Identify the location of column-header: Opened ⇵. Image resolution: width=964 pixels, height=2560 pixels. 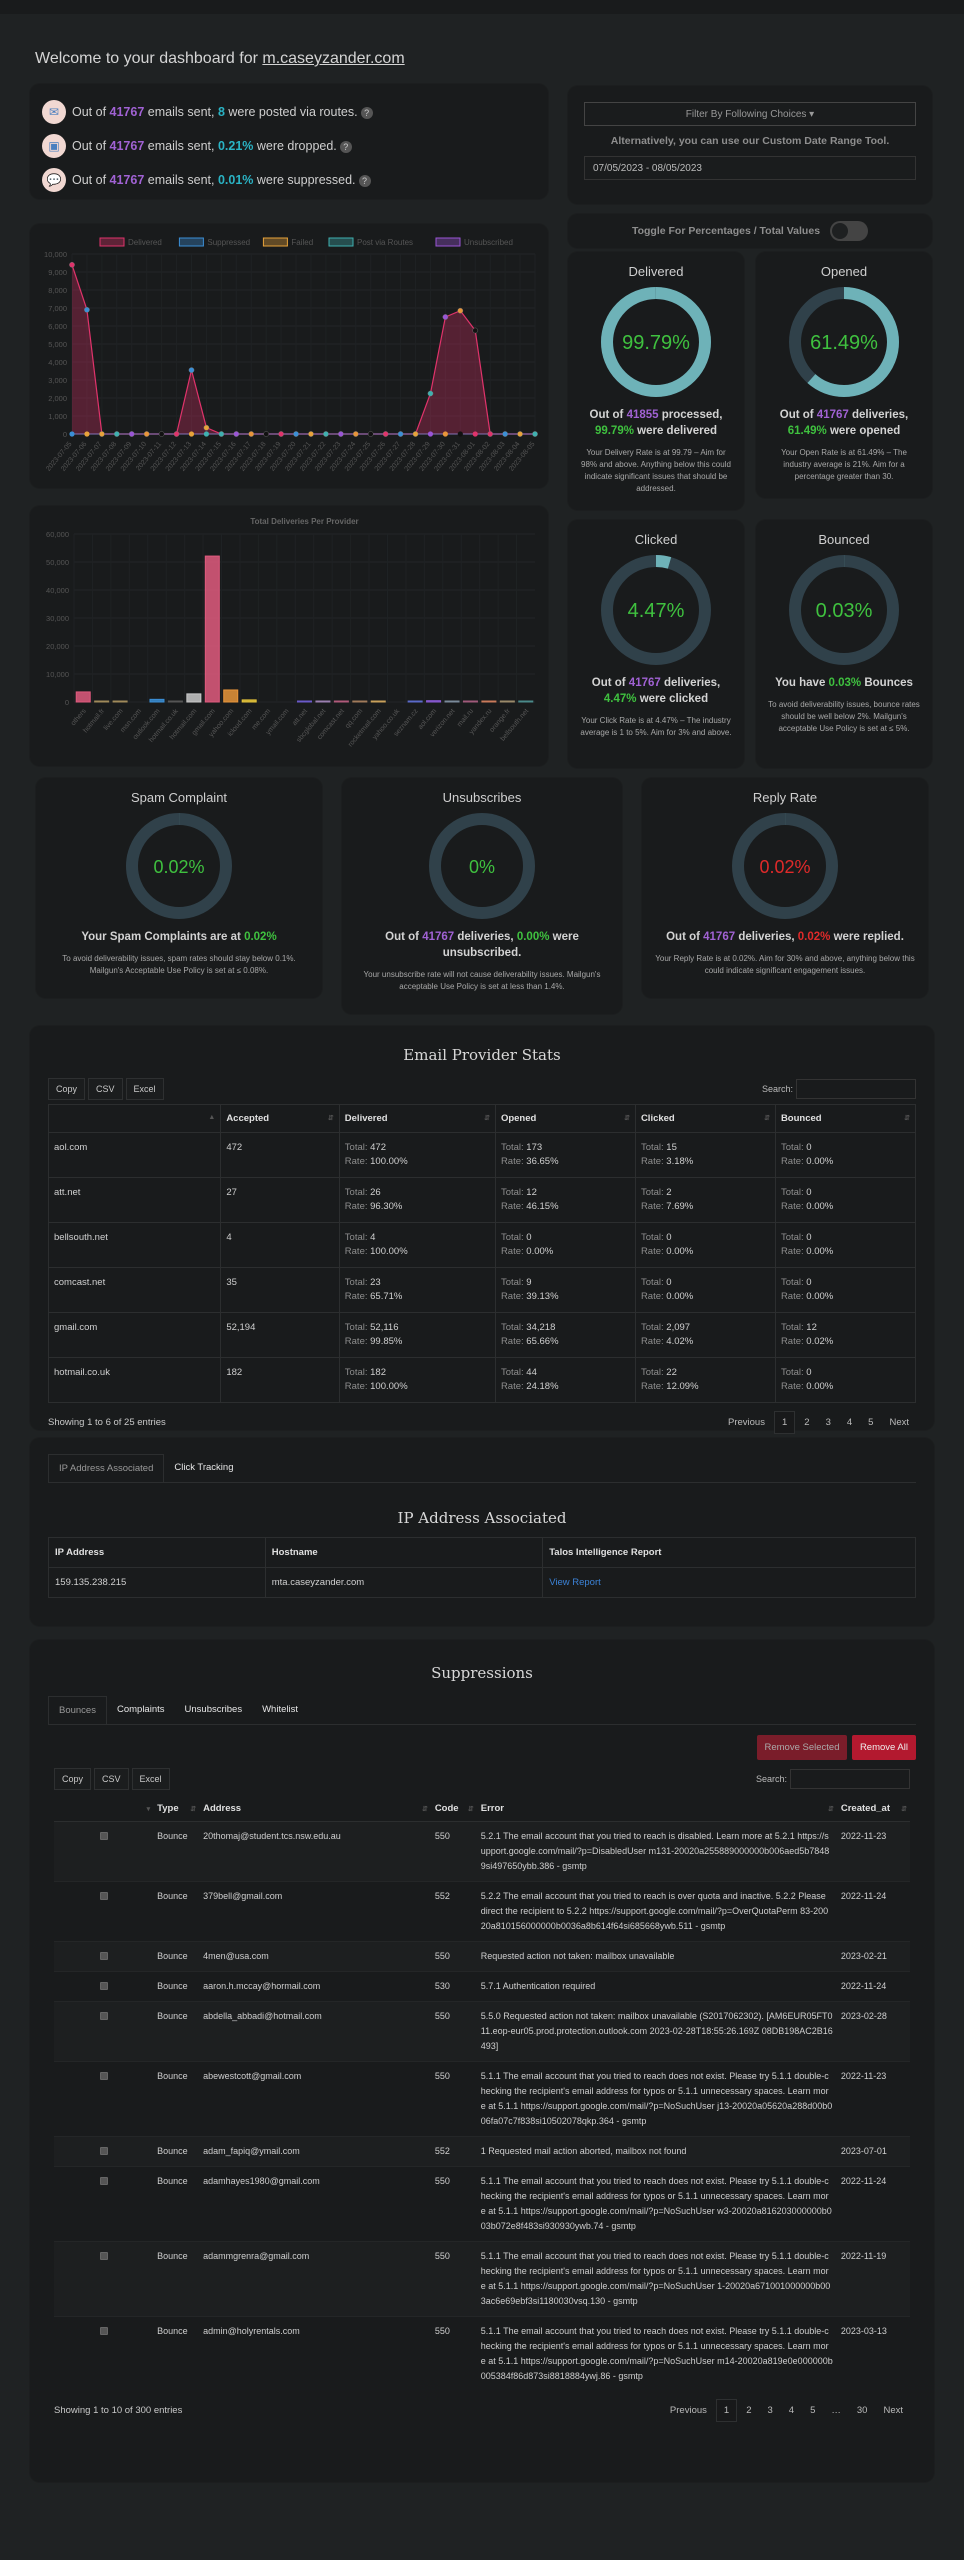
(565, 1118).